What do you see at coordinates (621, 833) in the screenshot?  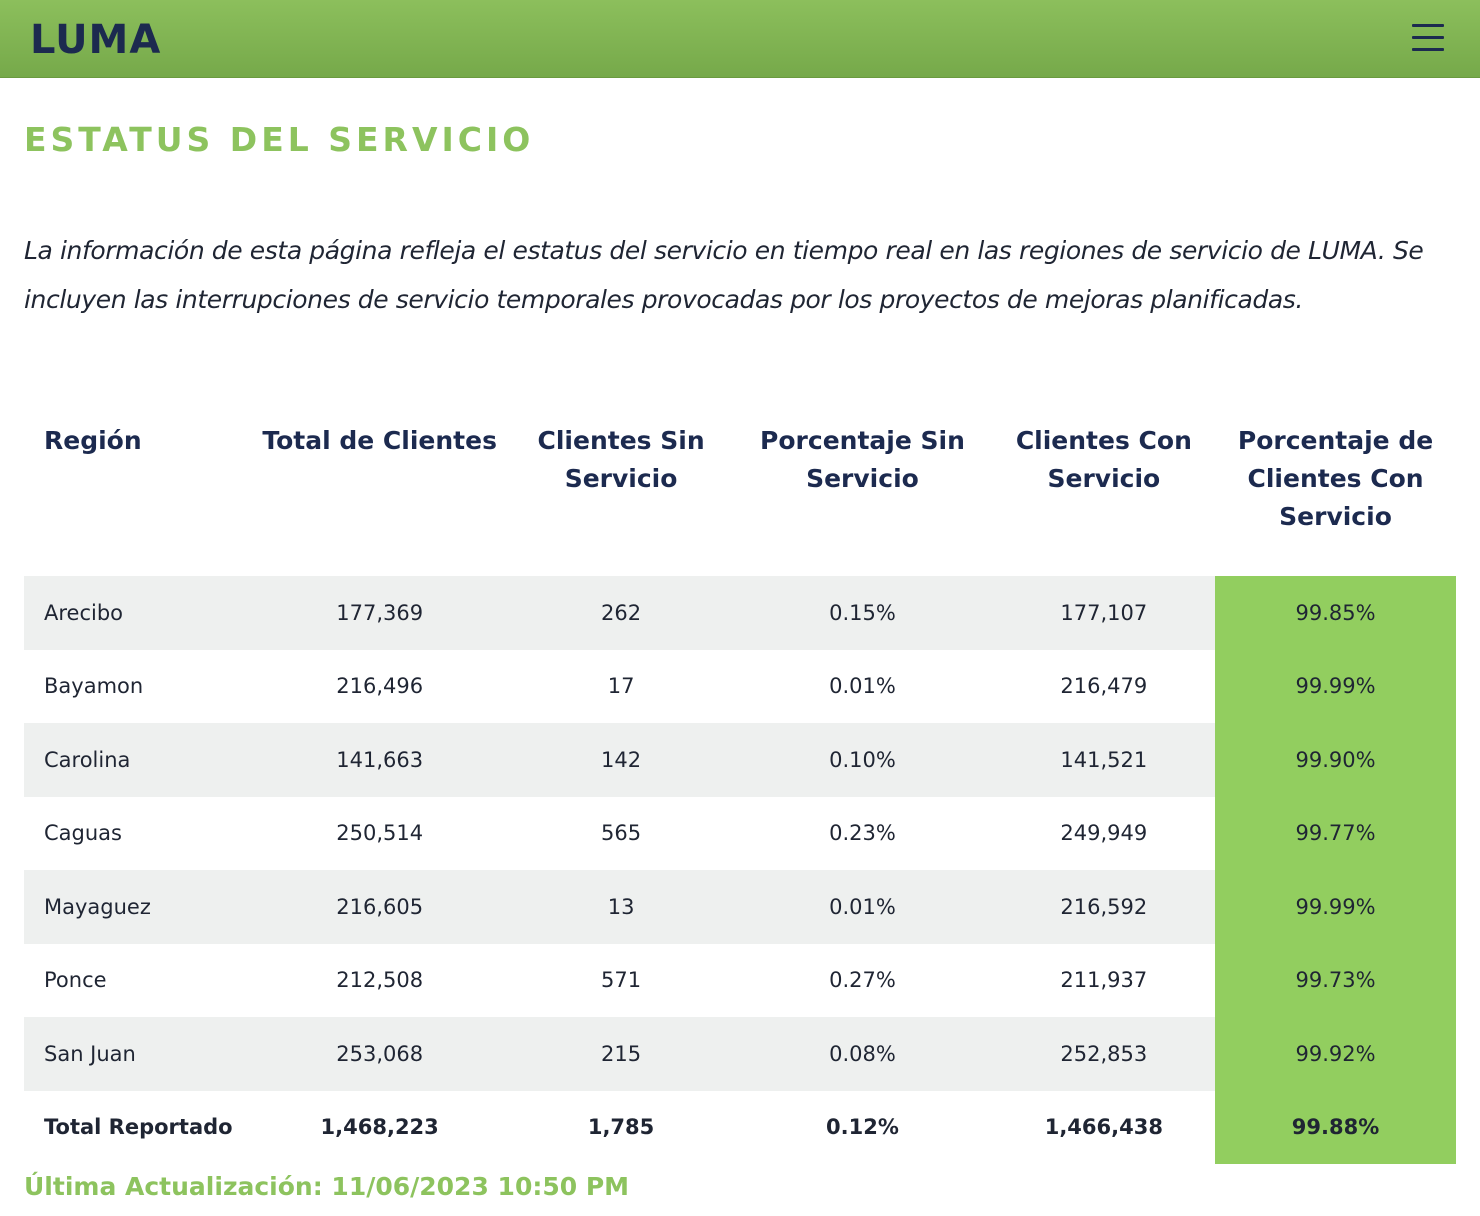 I see `cell-clients-without-service: 565` at bounding box center [621, 833].